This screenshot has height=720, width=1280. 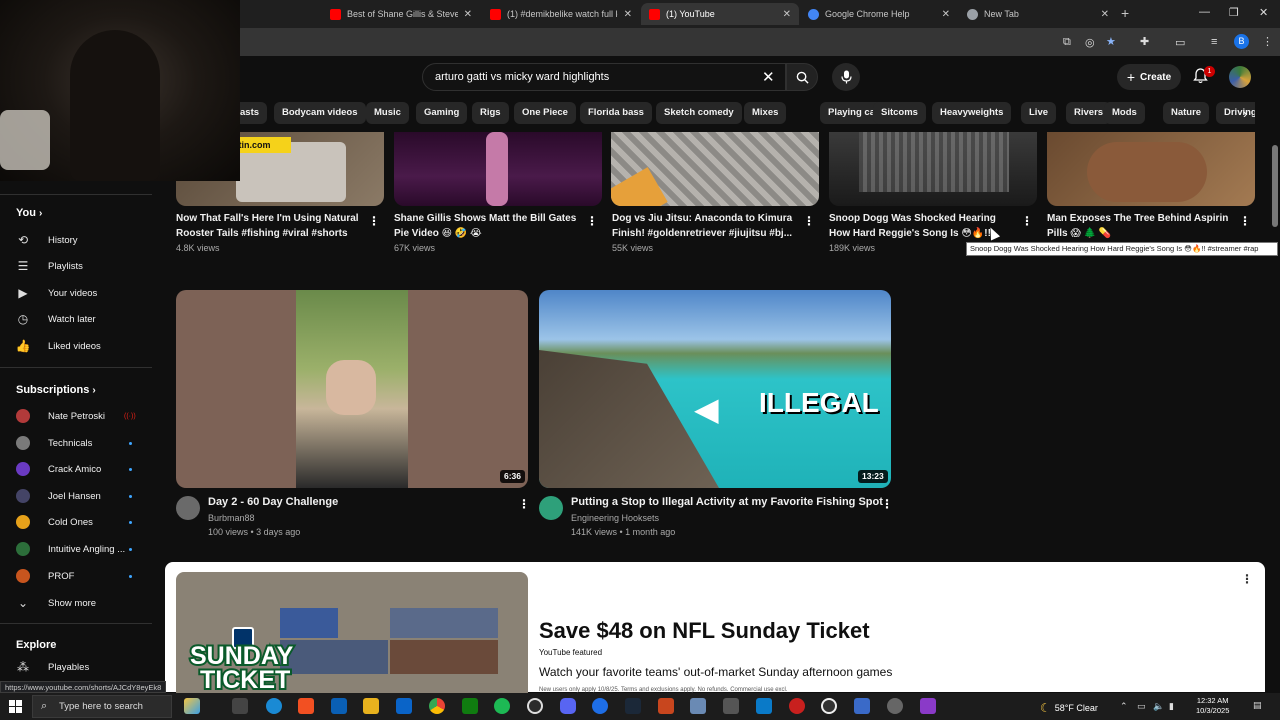 I want to click on ad-title: Save $48 on NFL Sunday Ticket, so click(x=704, y=631).